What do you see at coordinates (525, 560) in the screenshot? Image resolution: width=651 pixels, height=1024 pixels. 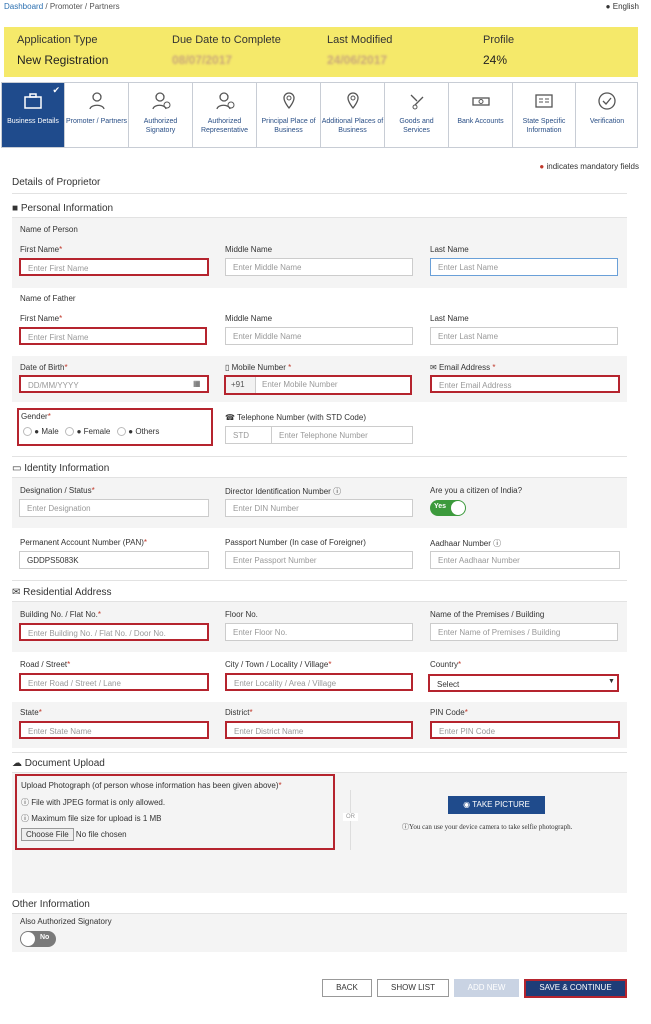 I see `aadhaar-input: Enter Aadhaar Number` at bounding box center [525, 560].